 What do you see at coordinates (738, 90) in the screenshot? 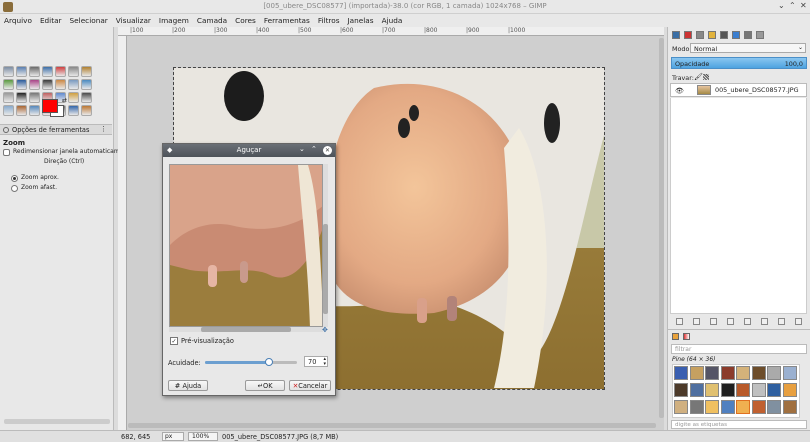
I see `layer-row: 👁 005_ubere_DSC08577.JPG` at bounding box center [738, 90].